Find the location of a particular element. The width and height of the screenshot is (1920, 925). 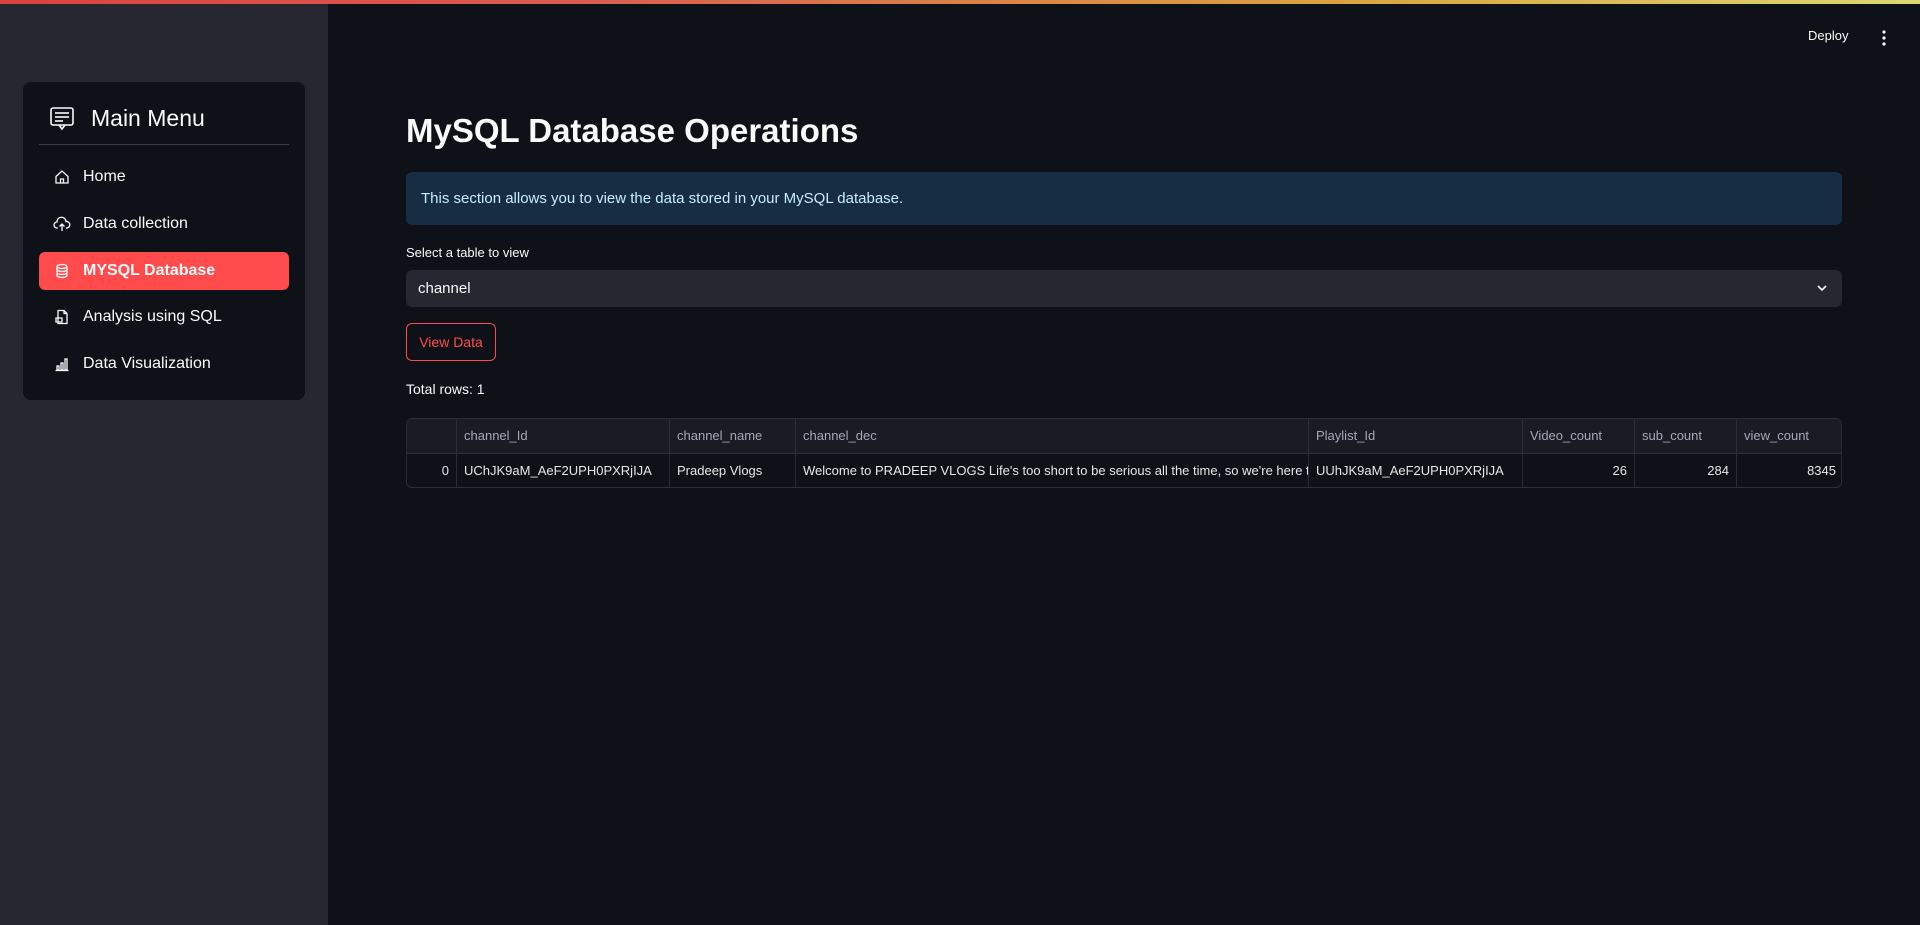

sidebar-item-data-collection: Data collection is located at coordinates (164, 224).